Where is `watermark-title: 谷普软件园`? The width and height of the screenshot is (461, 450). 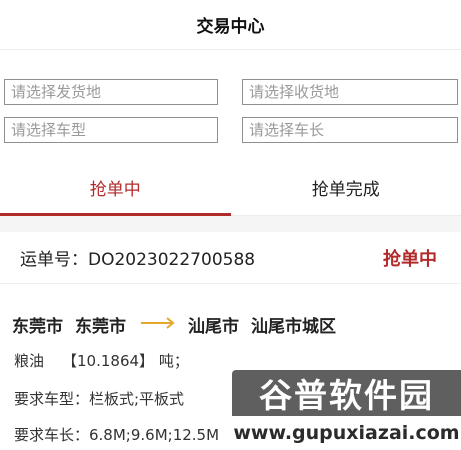 watermark-title: 谷普软件园 is located at coordinates (346, 393).